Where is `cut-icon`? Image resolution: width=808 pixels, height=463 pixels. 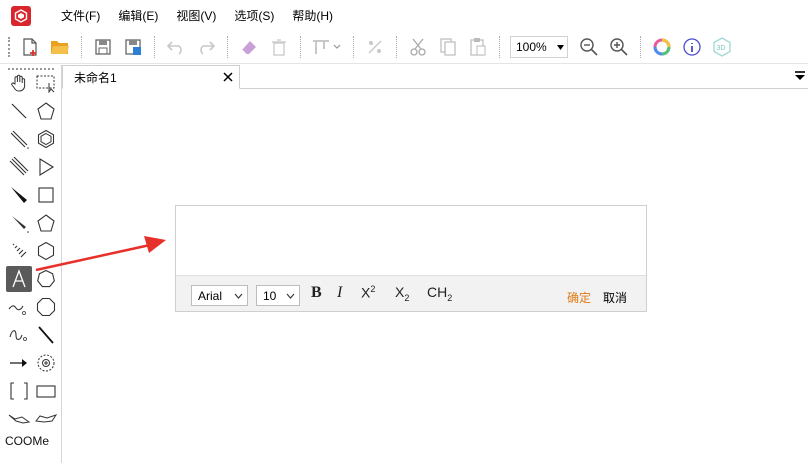
cut-icon is located at coordinates (418, 47).